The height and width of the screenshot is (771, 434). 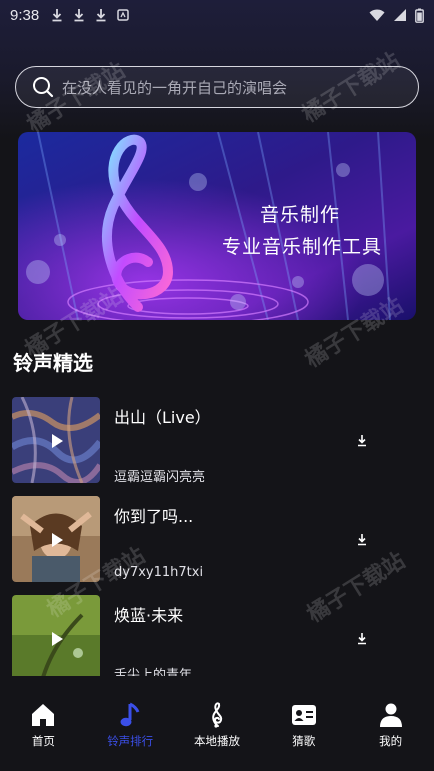 I want to click on list-item: 你到了吗... dy7xy11h7txi, so click(x=217, y=544).